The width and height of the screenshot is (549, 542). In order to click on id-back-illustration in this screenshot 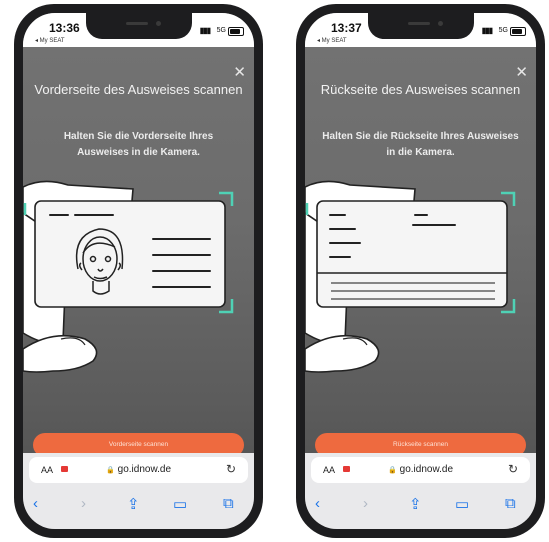, I will do `click(410, 276)`.